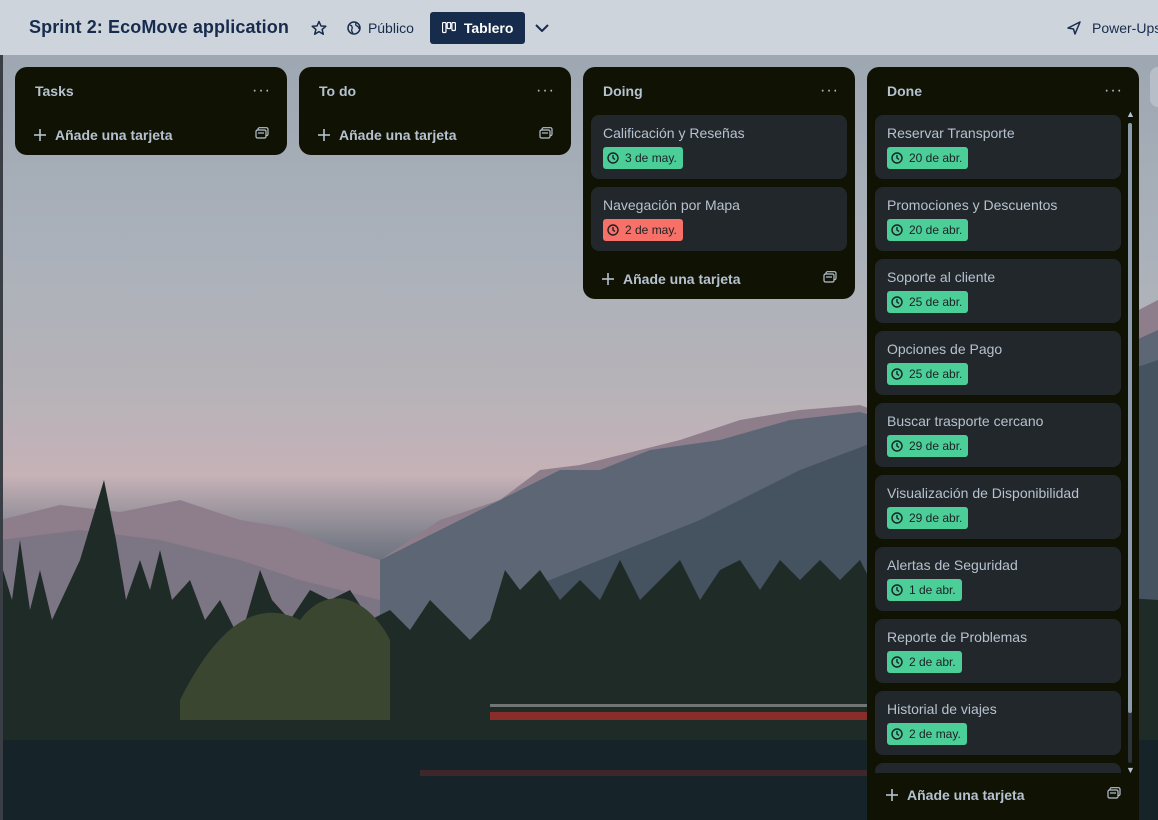 The image size is (1158, 820). Describe the element at coordinates (998, 291) in the screenshot. I see `card: Soporte al cliente 25 de abr.` at that location.